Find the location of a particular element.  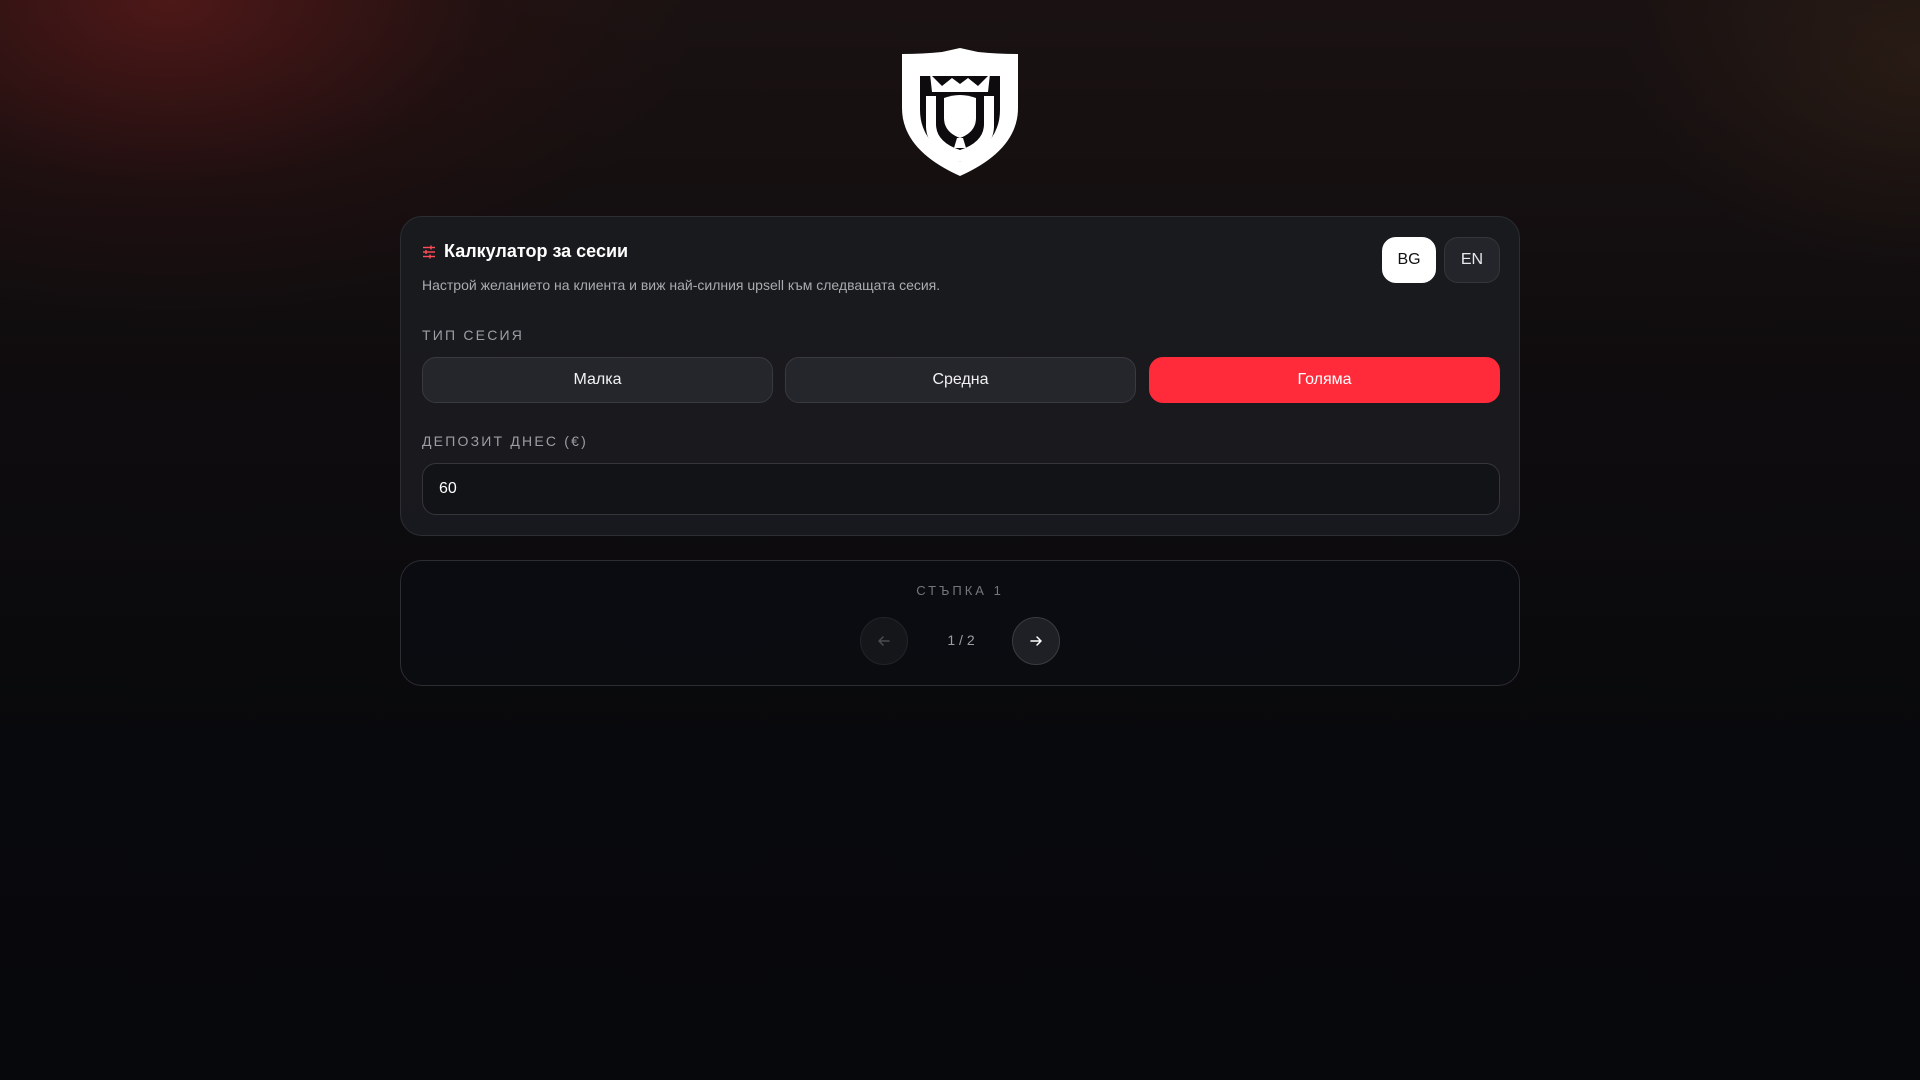

session-type-label: ТИП СЕСИЯ is located at coordinates (473, 335).